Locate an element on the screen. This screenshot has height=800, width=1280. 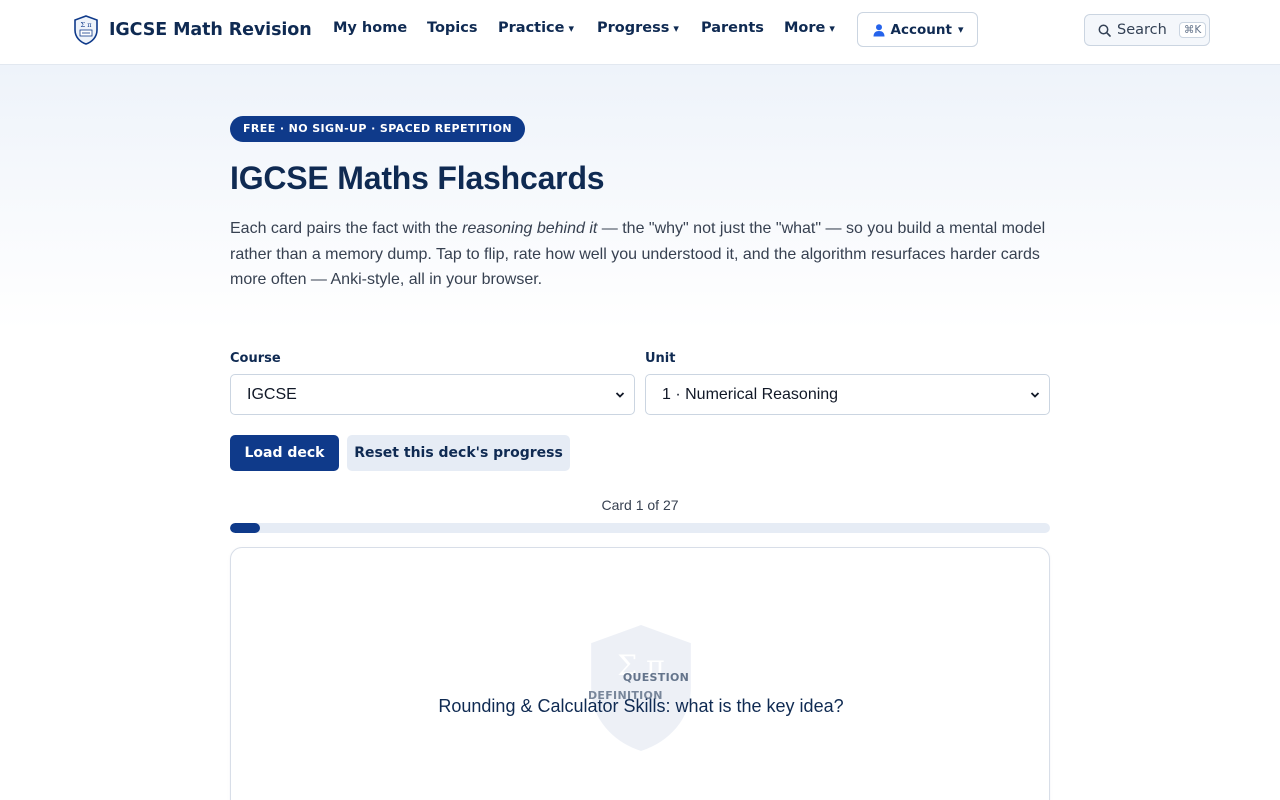
card-counter: Card 1 of 27 is located at coordinates (640, 505).